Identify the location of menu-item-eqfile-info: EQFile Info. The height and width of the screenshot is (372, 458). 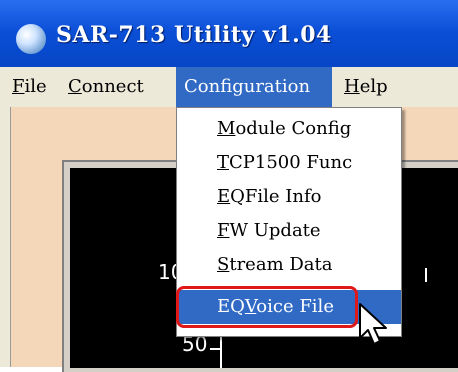
(289, 197).